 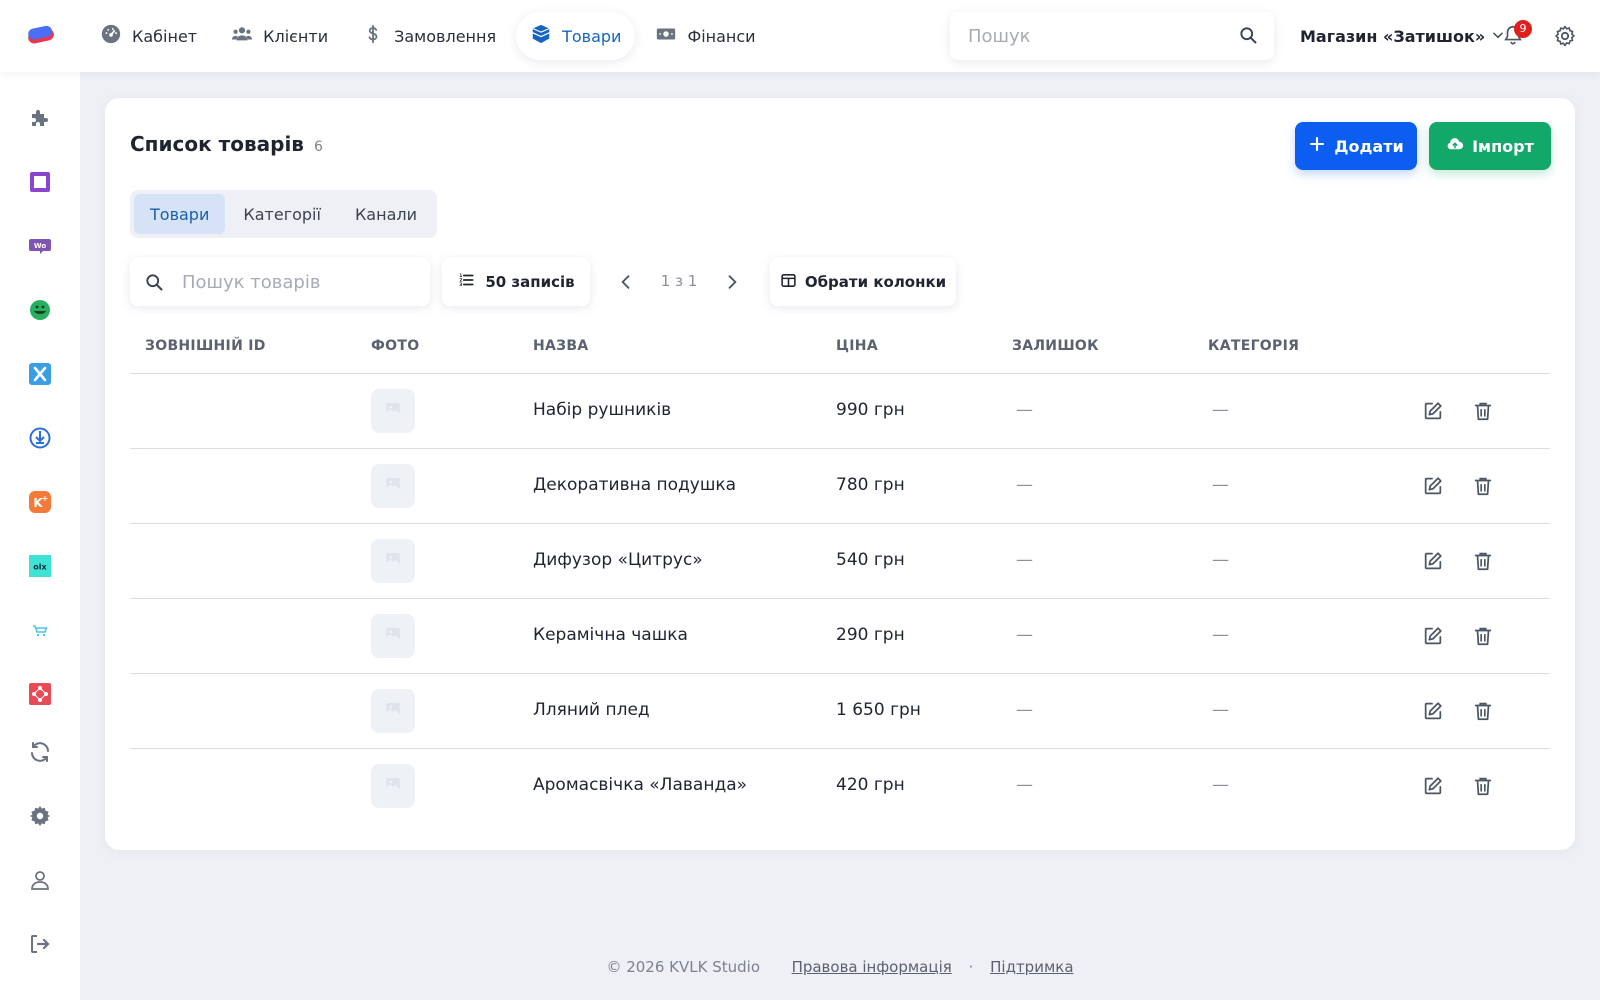 What do you see at coordinates (395, 346) in the screenshot?
I see `header-photo: ФОТО` at bounding box center [395, 346].